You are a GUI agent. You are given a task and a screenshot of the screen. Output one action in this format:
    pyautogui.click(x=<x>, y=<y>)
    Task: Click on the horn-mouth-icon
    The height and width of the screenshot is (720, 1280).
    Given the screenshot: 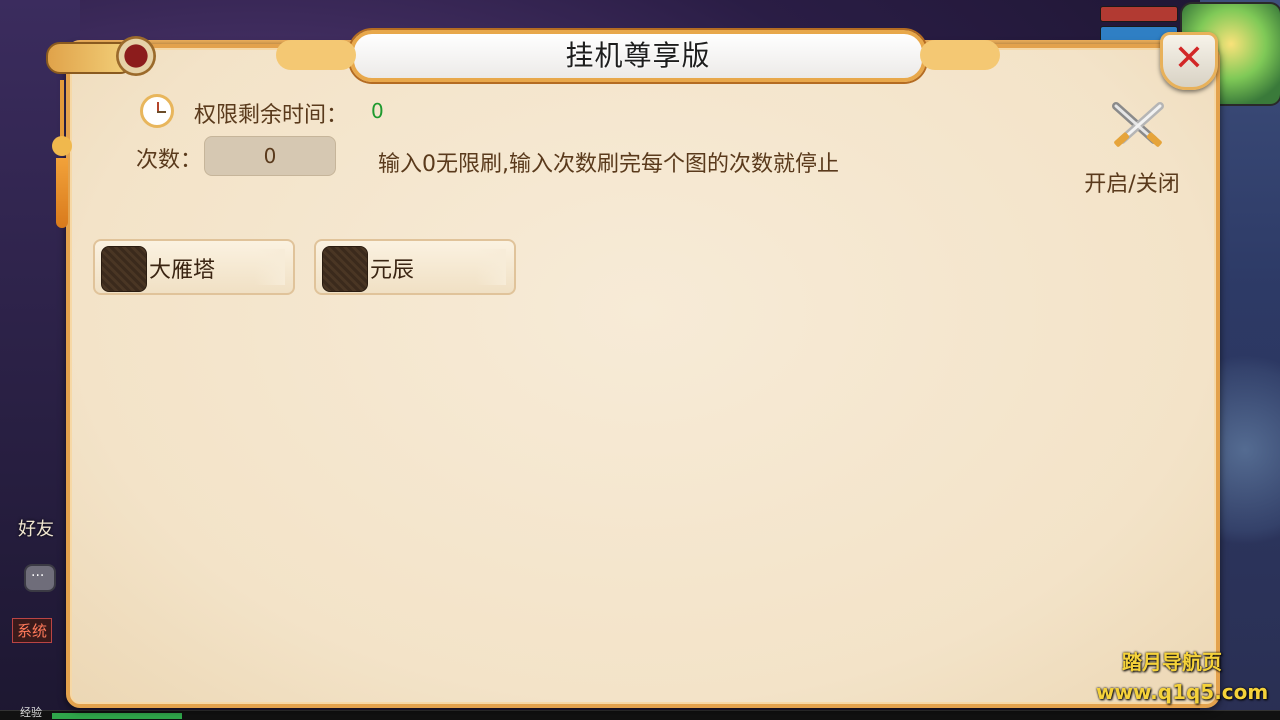 What is the action you would take?
    pyautogui.click(x=136, y=56)
    